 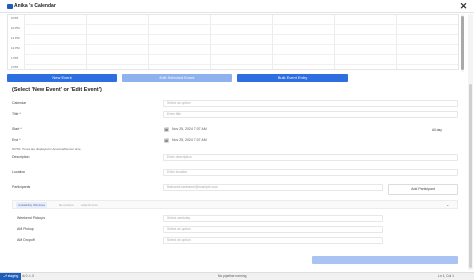 What do you see at coordinates (15, 48) in the screenshot?
I see `time-label: 12 PM` at bounding box center [15, 48].